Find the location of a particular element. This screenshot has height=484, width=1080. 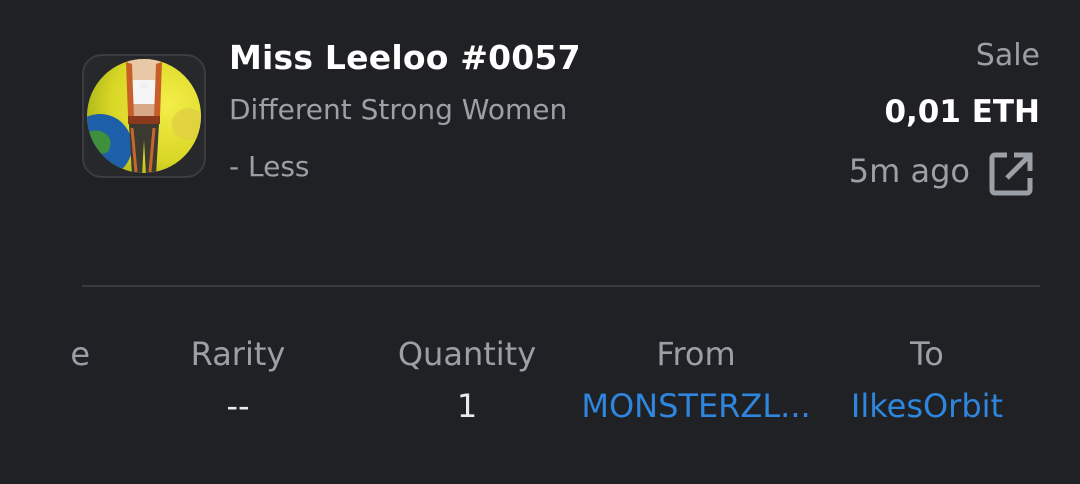

to-column: To IlkesOrbit is located at coordinates (927, 382).